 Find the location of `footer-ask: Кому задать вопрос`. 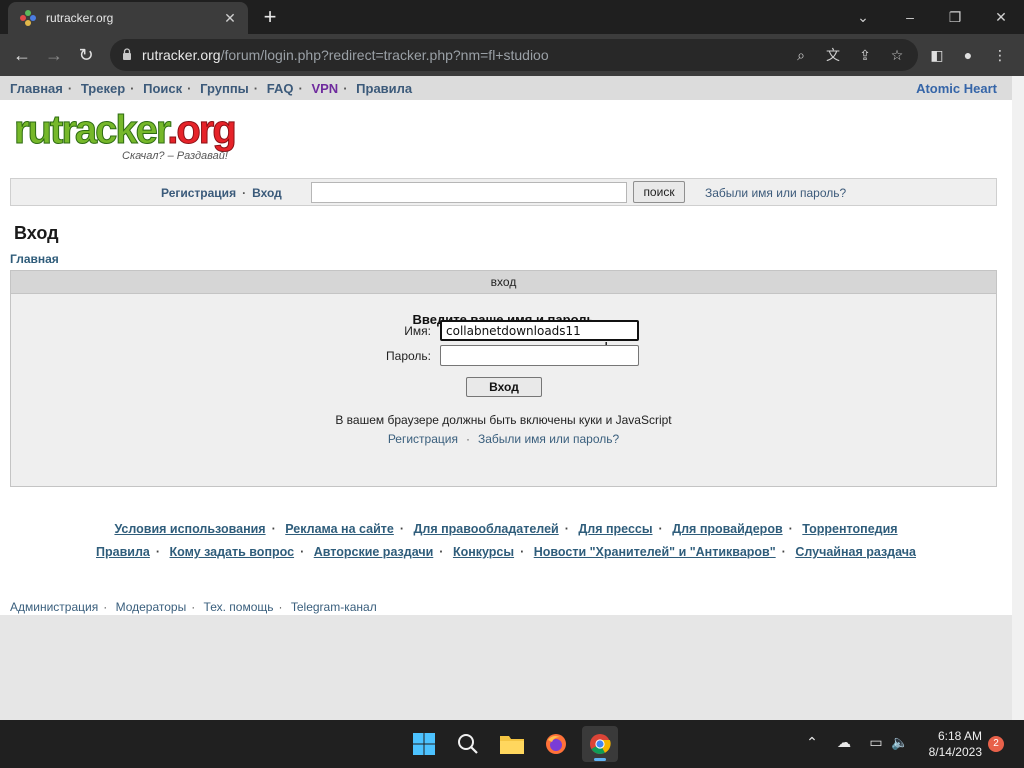

footer-ask: Кому задать вопрос is located at coordinates (232, 552).